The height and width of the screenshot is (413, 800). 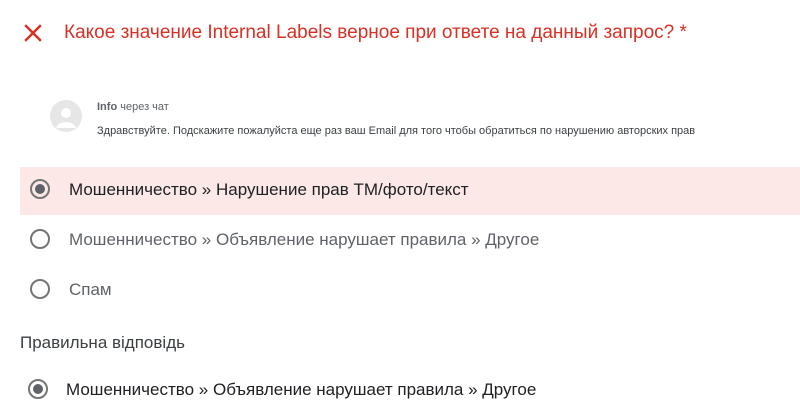 What do you see at coordinates (107, 107) in the screenshot?
I see `chat-sender: Info` at bounding box center [107, 107].